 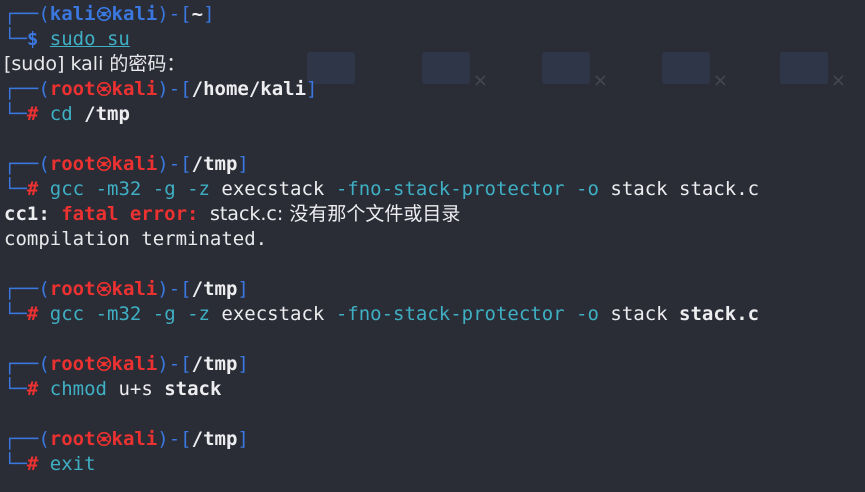 What do you see at coordinates (113, 389) in the screenshot?
I see `command-line: └─# chmod u+s stack` at bounding box center [113, 389].